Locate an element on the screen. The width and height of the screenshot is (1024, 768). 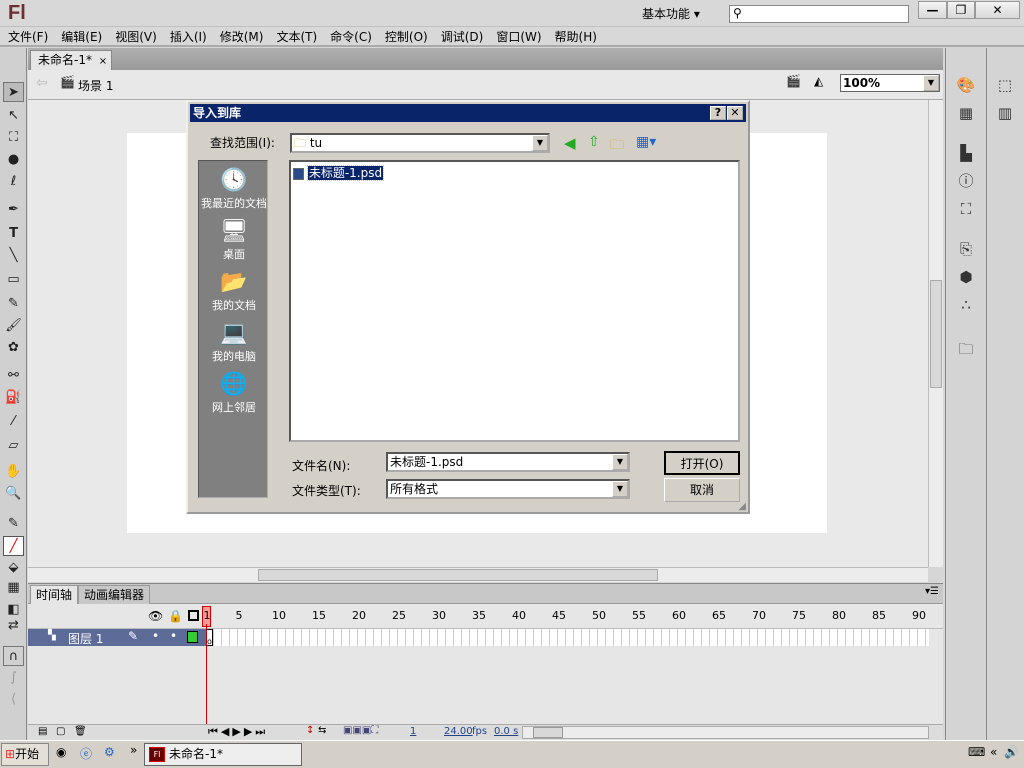
subselection-tool-icon: ↖ is located at coordinates (13, 116).